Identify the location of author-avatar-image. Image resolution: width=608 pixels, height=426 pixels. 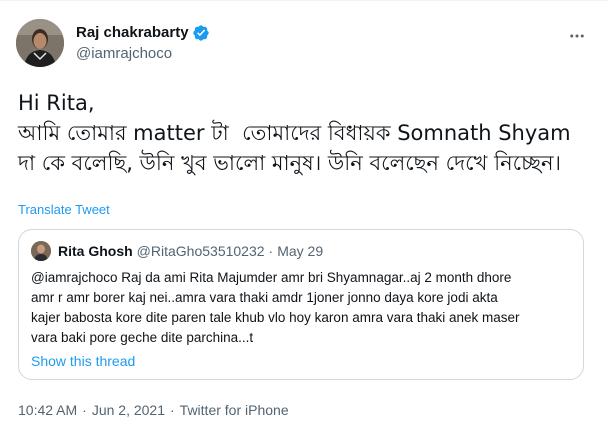
(40, 43).